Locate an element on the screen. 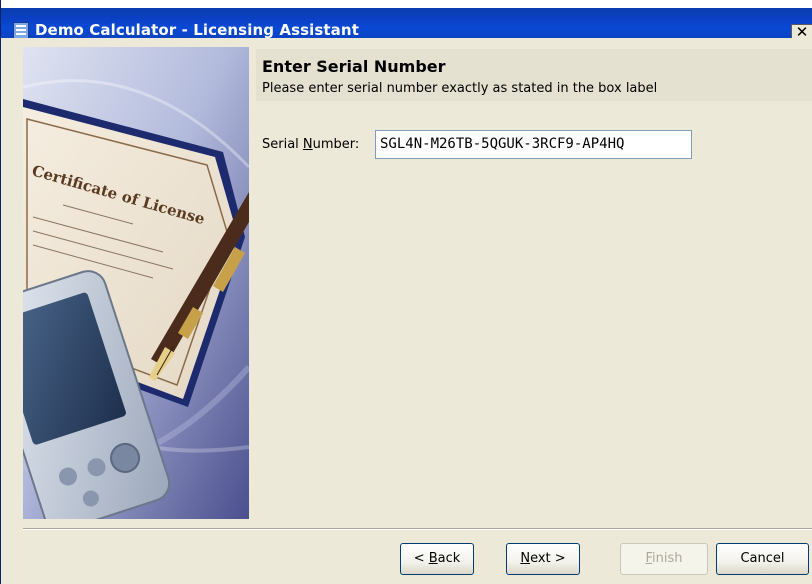  serial-label-text-start: Serial is located at coordinates (282, 144).